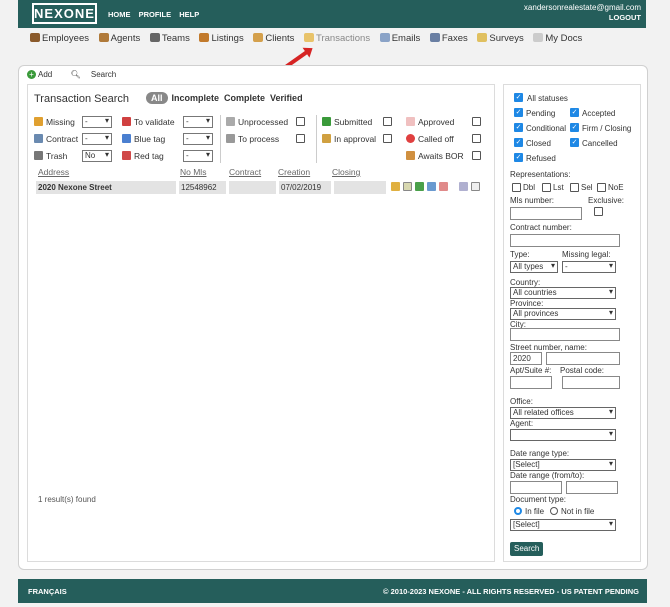 Image resolution: width=670 pixels, height=607 pixels. Describe the element at coordinates (534, 267) in the screenshot. I see `type-select: All types` at that location.